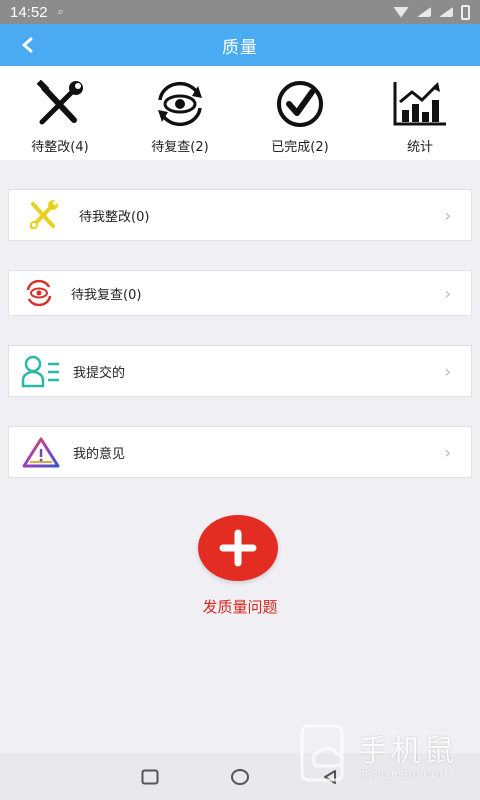 Image resolution: width=480 pixels, height=800 pixels. What do you see at coordinates (419, 104) in the screenshot?
I see `chart-icon` at bounding box center [419, 104].